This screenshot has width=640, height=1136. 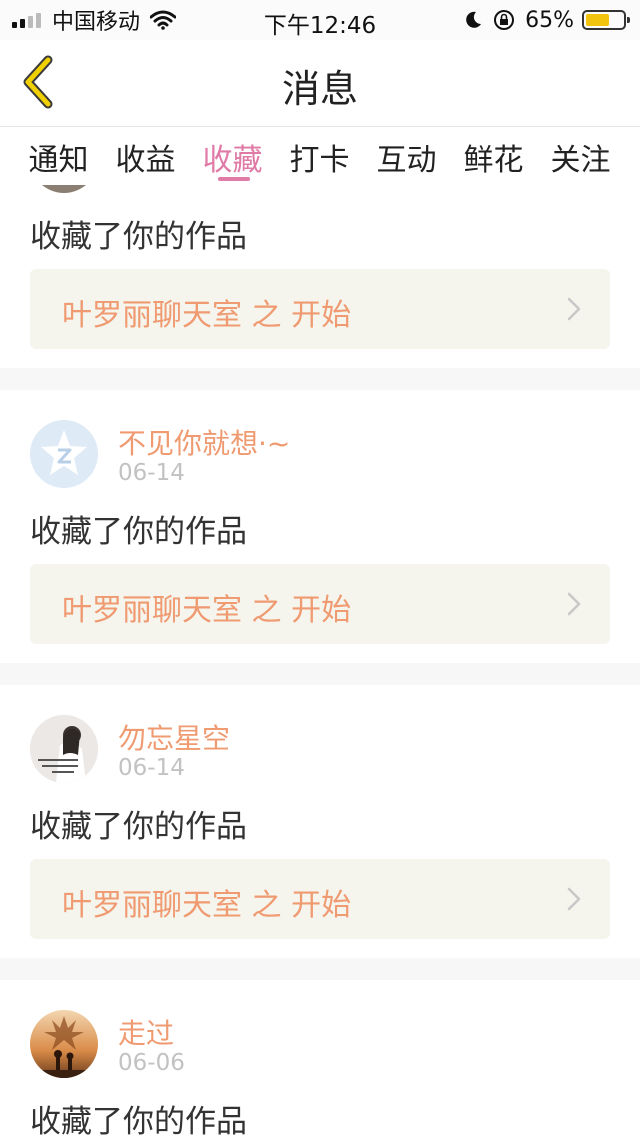 I want to click on nav-bar: 消息, so click(x=320, y=83).